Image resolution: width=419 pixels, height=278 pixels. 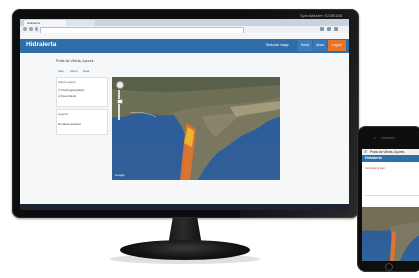 What do you see at coordinates (31, 29) in the screenshot?
I see `forward-icon` at bounding box center [31, 29].